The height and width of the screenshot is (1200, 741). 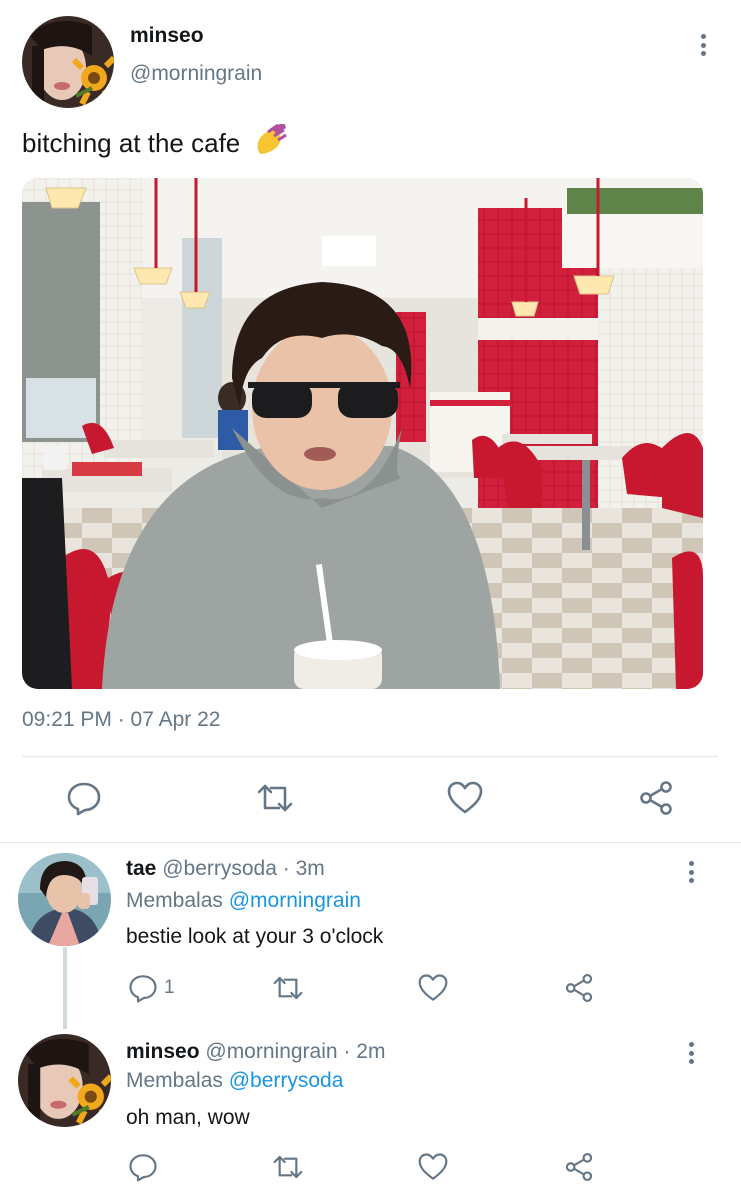 I want to click on replying-to: Membalas @berrysoda, so click(x=234, y=1081).